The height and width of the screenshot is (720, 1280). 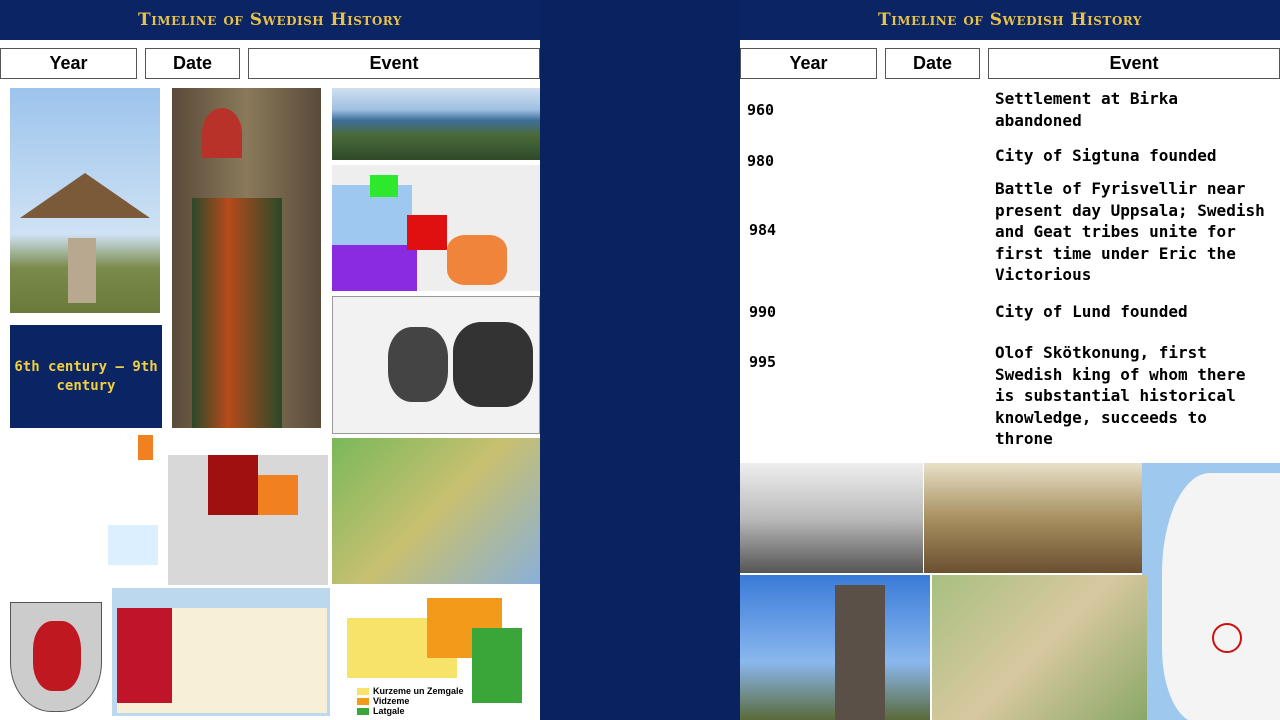 What do you see at coordinates (85, 200) in the screenshot?
I see `runestone-pavilion-photo` at bounding box center [85, 200].